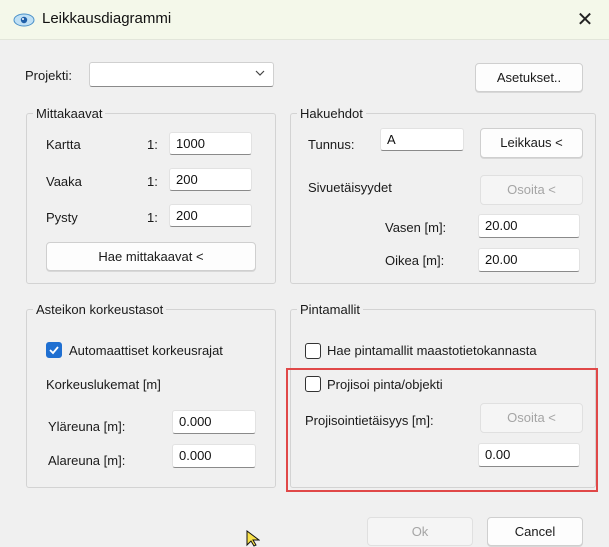  Describe the element at coordinates (151, 256) in the screenshot. I see `fetch-scales-button: Hae mittakaavat <` at that location.